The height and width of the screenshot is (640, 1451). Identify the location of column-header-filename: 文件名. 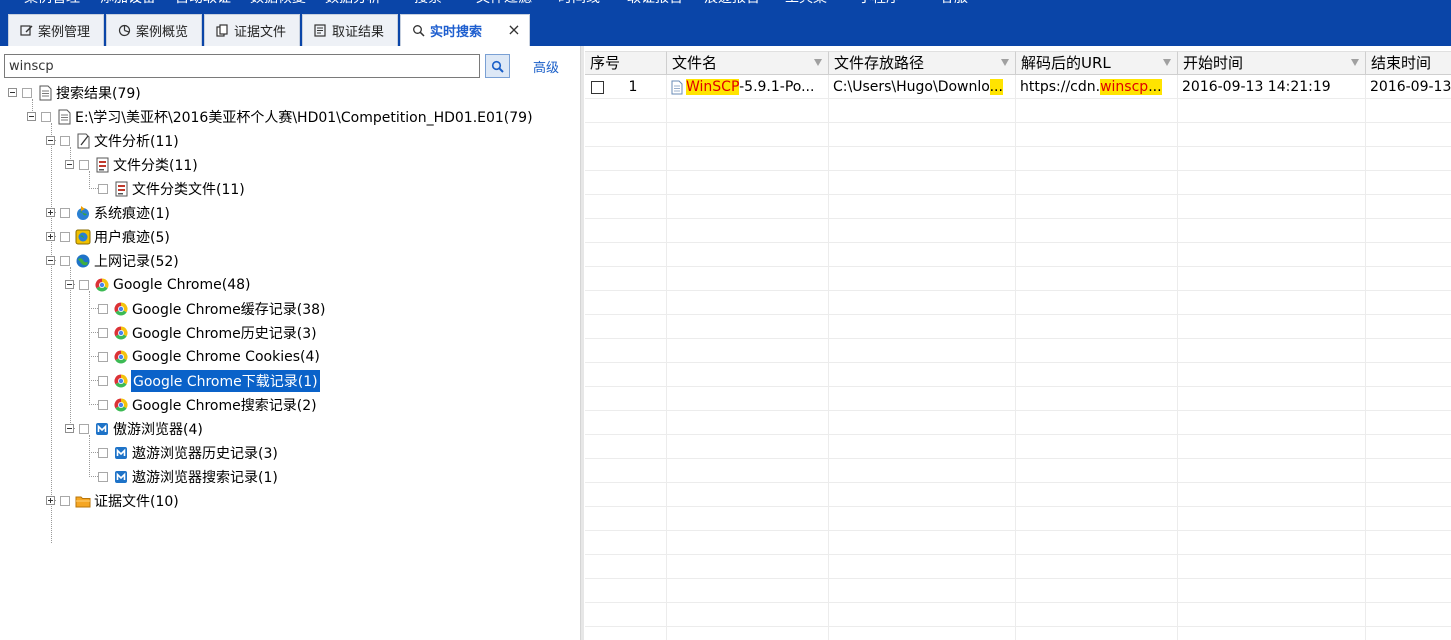
(748, 63).